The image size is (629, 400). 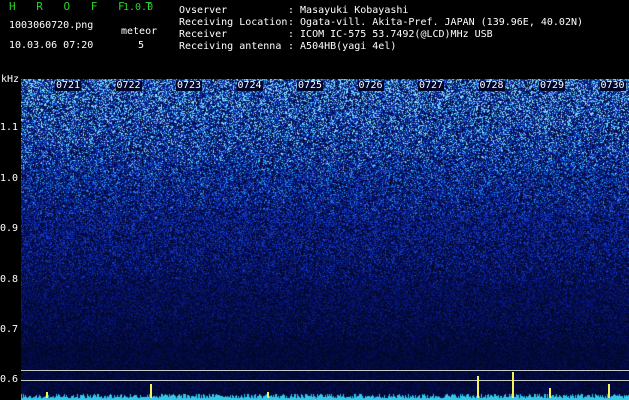 What do you see at coordinates (189, 85) in the screenshot?
I see `time-tick-label: 0723` at bounding box center [189, 85].